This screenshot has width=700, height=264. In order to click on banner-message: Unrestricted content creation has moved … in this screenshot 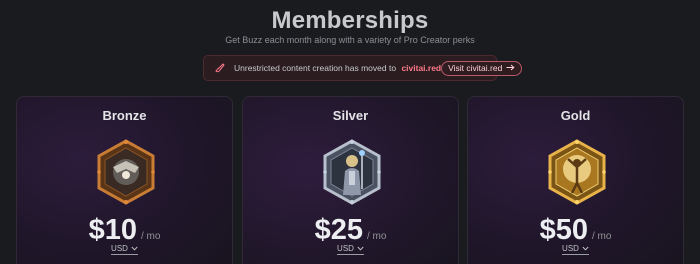, I will do `click(315, 68)`.